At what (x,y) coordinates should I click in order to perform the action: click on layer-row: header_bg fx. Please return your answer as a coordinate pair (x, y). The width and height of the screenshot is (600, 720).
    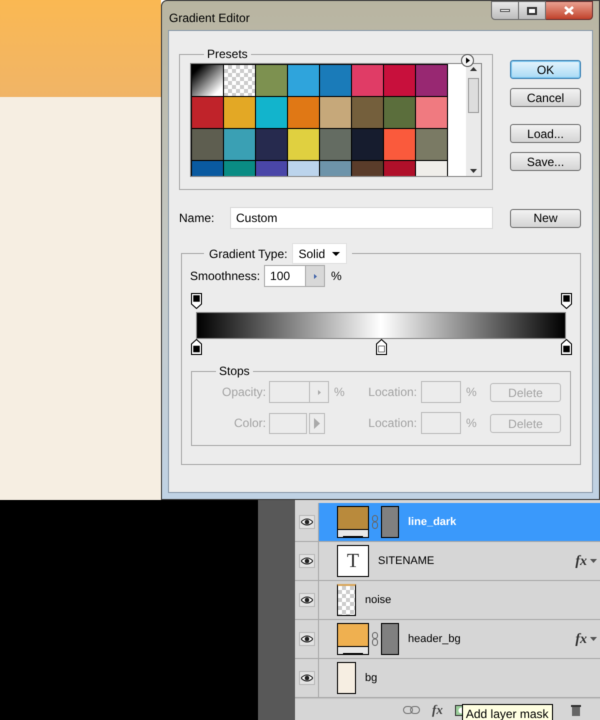
    Looking at the image, I should click on (459, 639).